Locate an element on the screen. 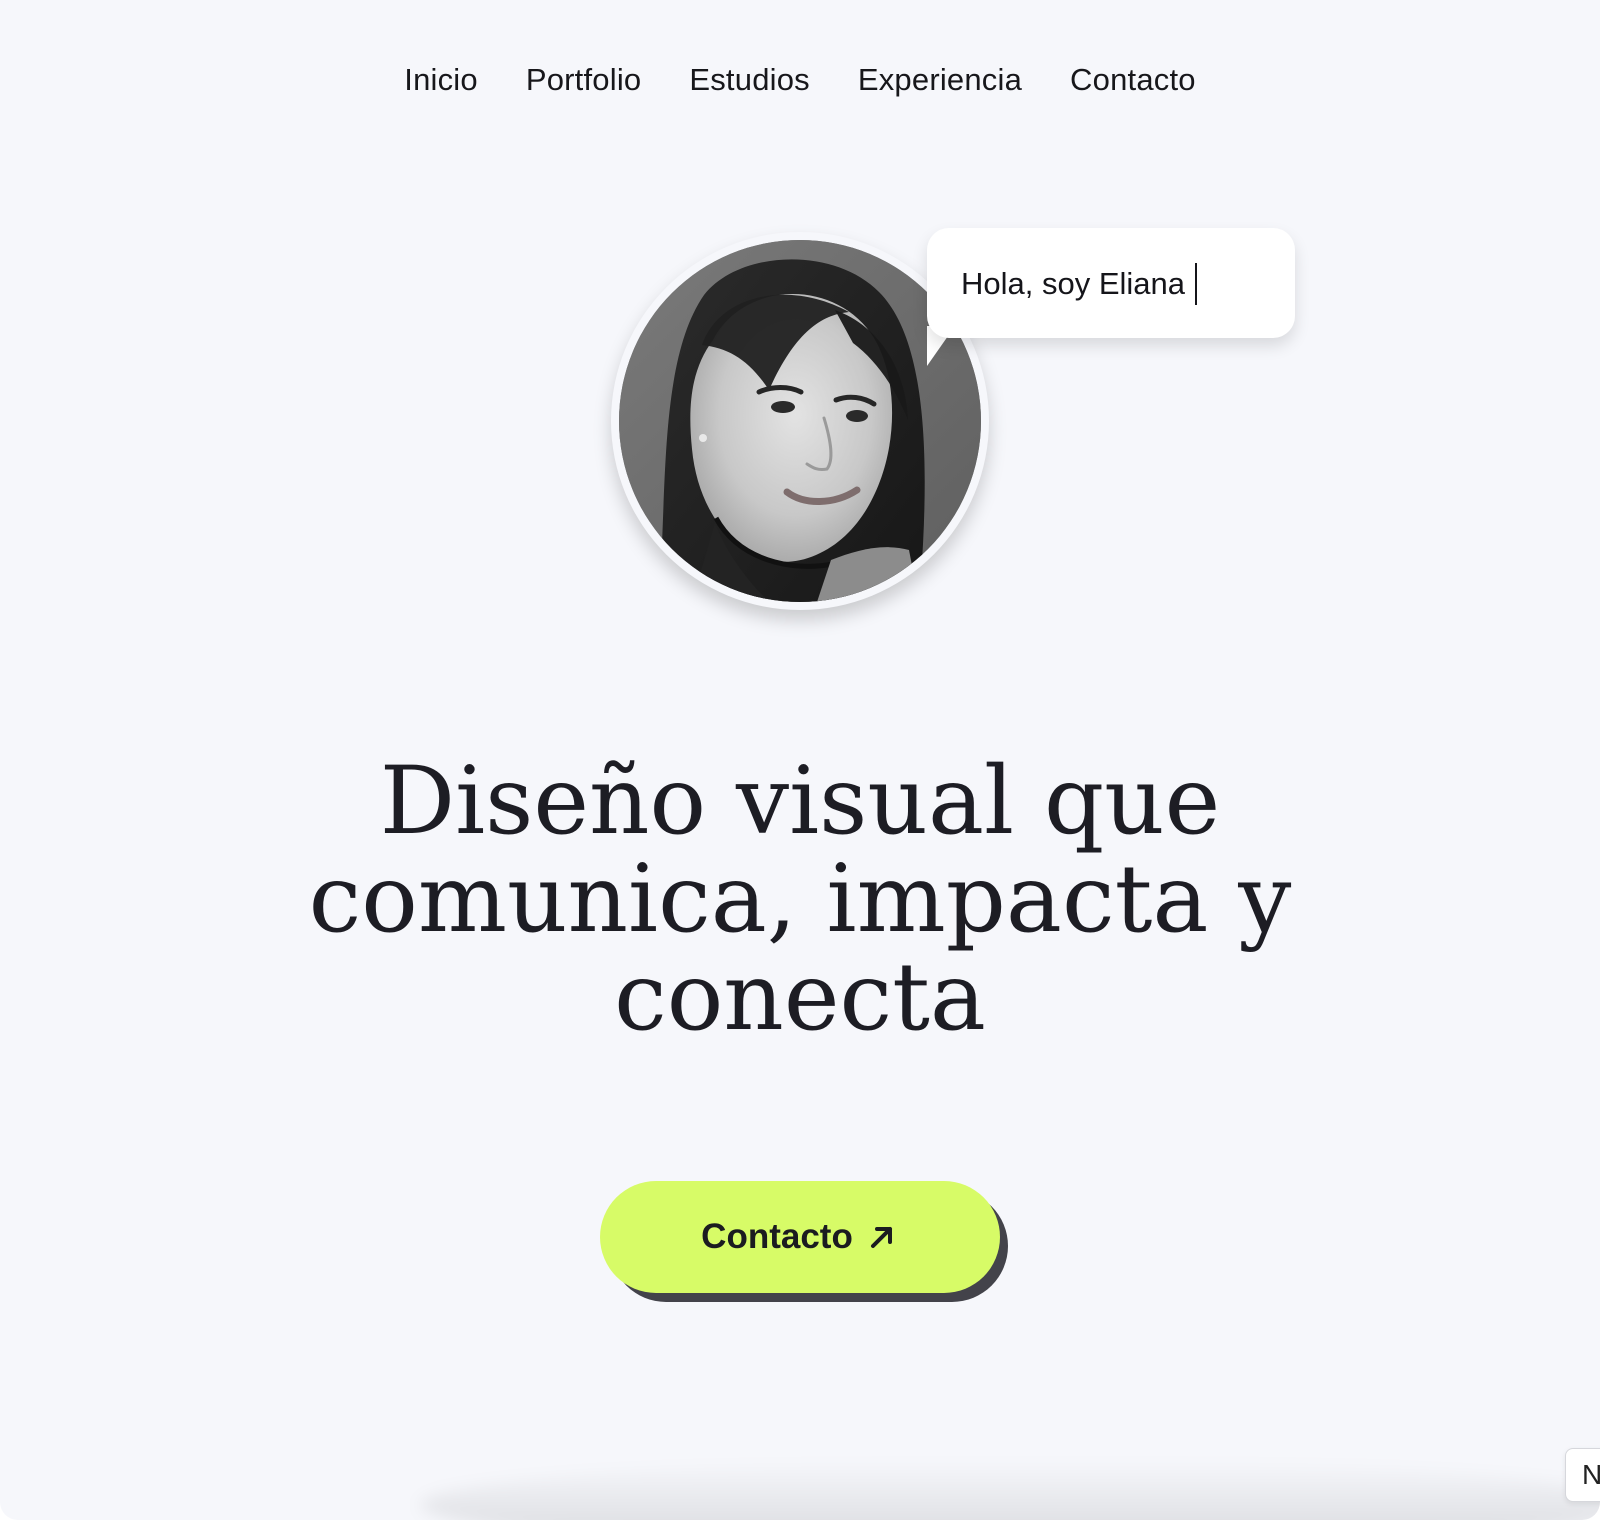 This screenshot has width=1600, height=1520. speech-bubble: Hola, soy Eliana is located at coordinates (1111, 283).